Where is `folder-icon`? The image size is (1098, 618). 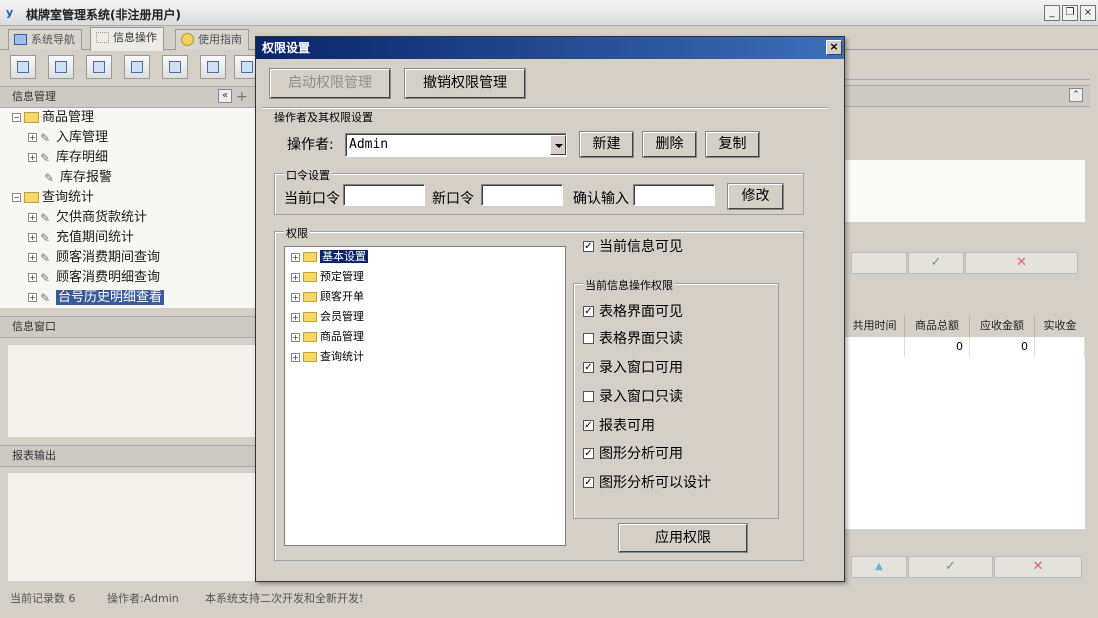
folder-icon is located at coordinates (310, 297).